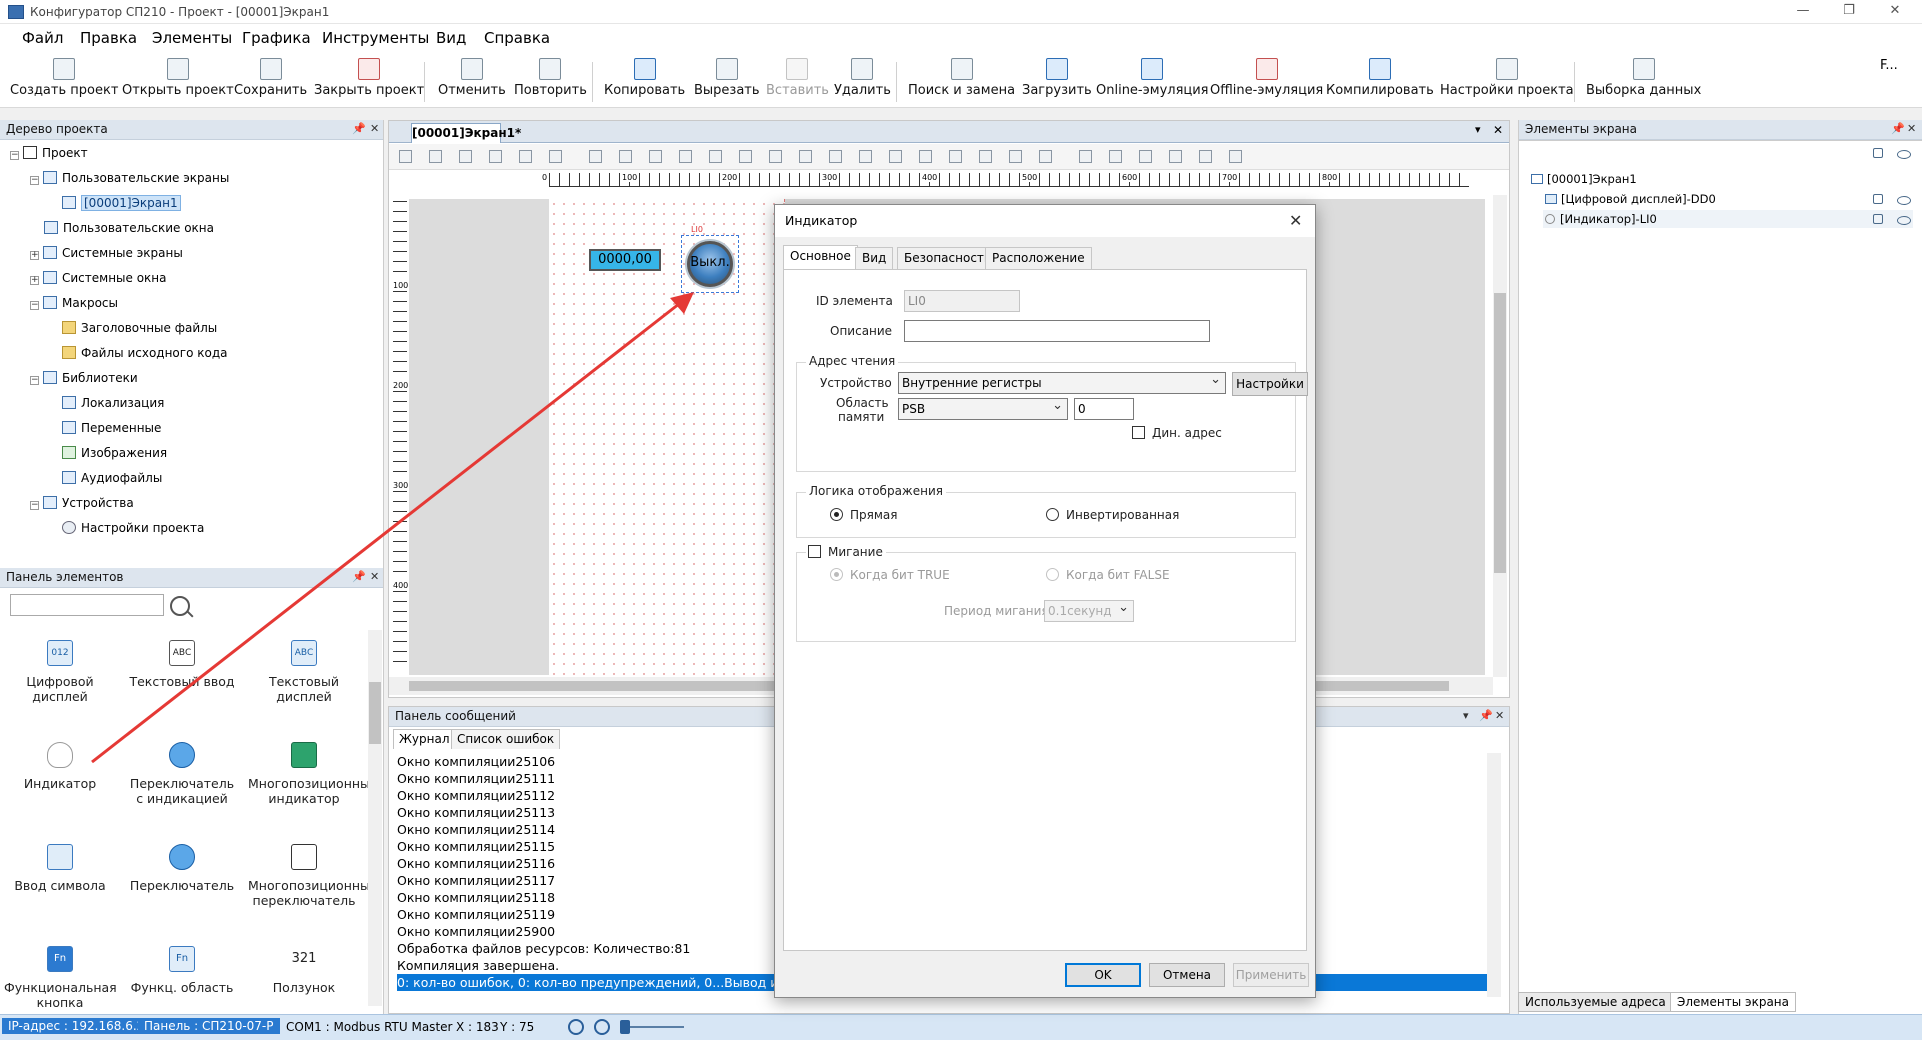 The width and height of the screenshot is (1922, 1040). Describe the element at coordinates (182, 664) in the screenshot. I see `palette-text-input: ABC Текстовый ввод` at that location.